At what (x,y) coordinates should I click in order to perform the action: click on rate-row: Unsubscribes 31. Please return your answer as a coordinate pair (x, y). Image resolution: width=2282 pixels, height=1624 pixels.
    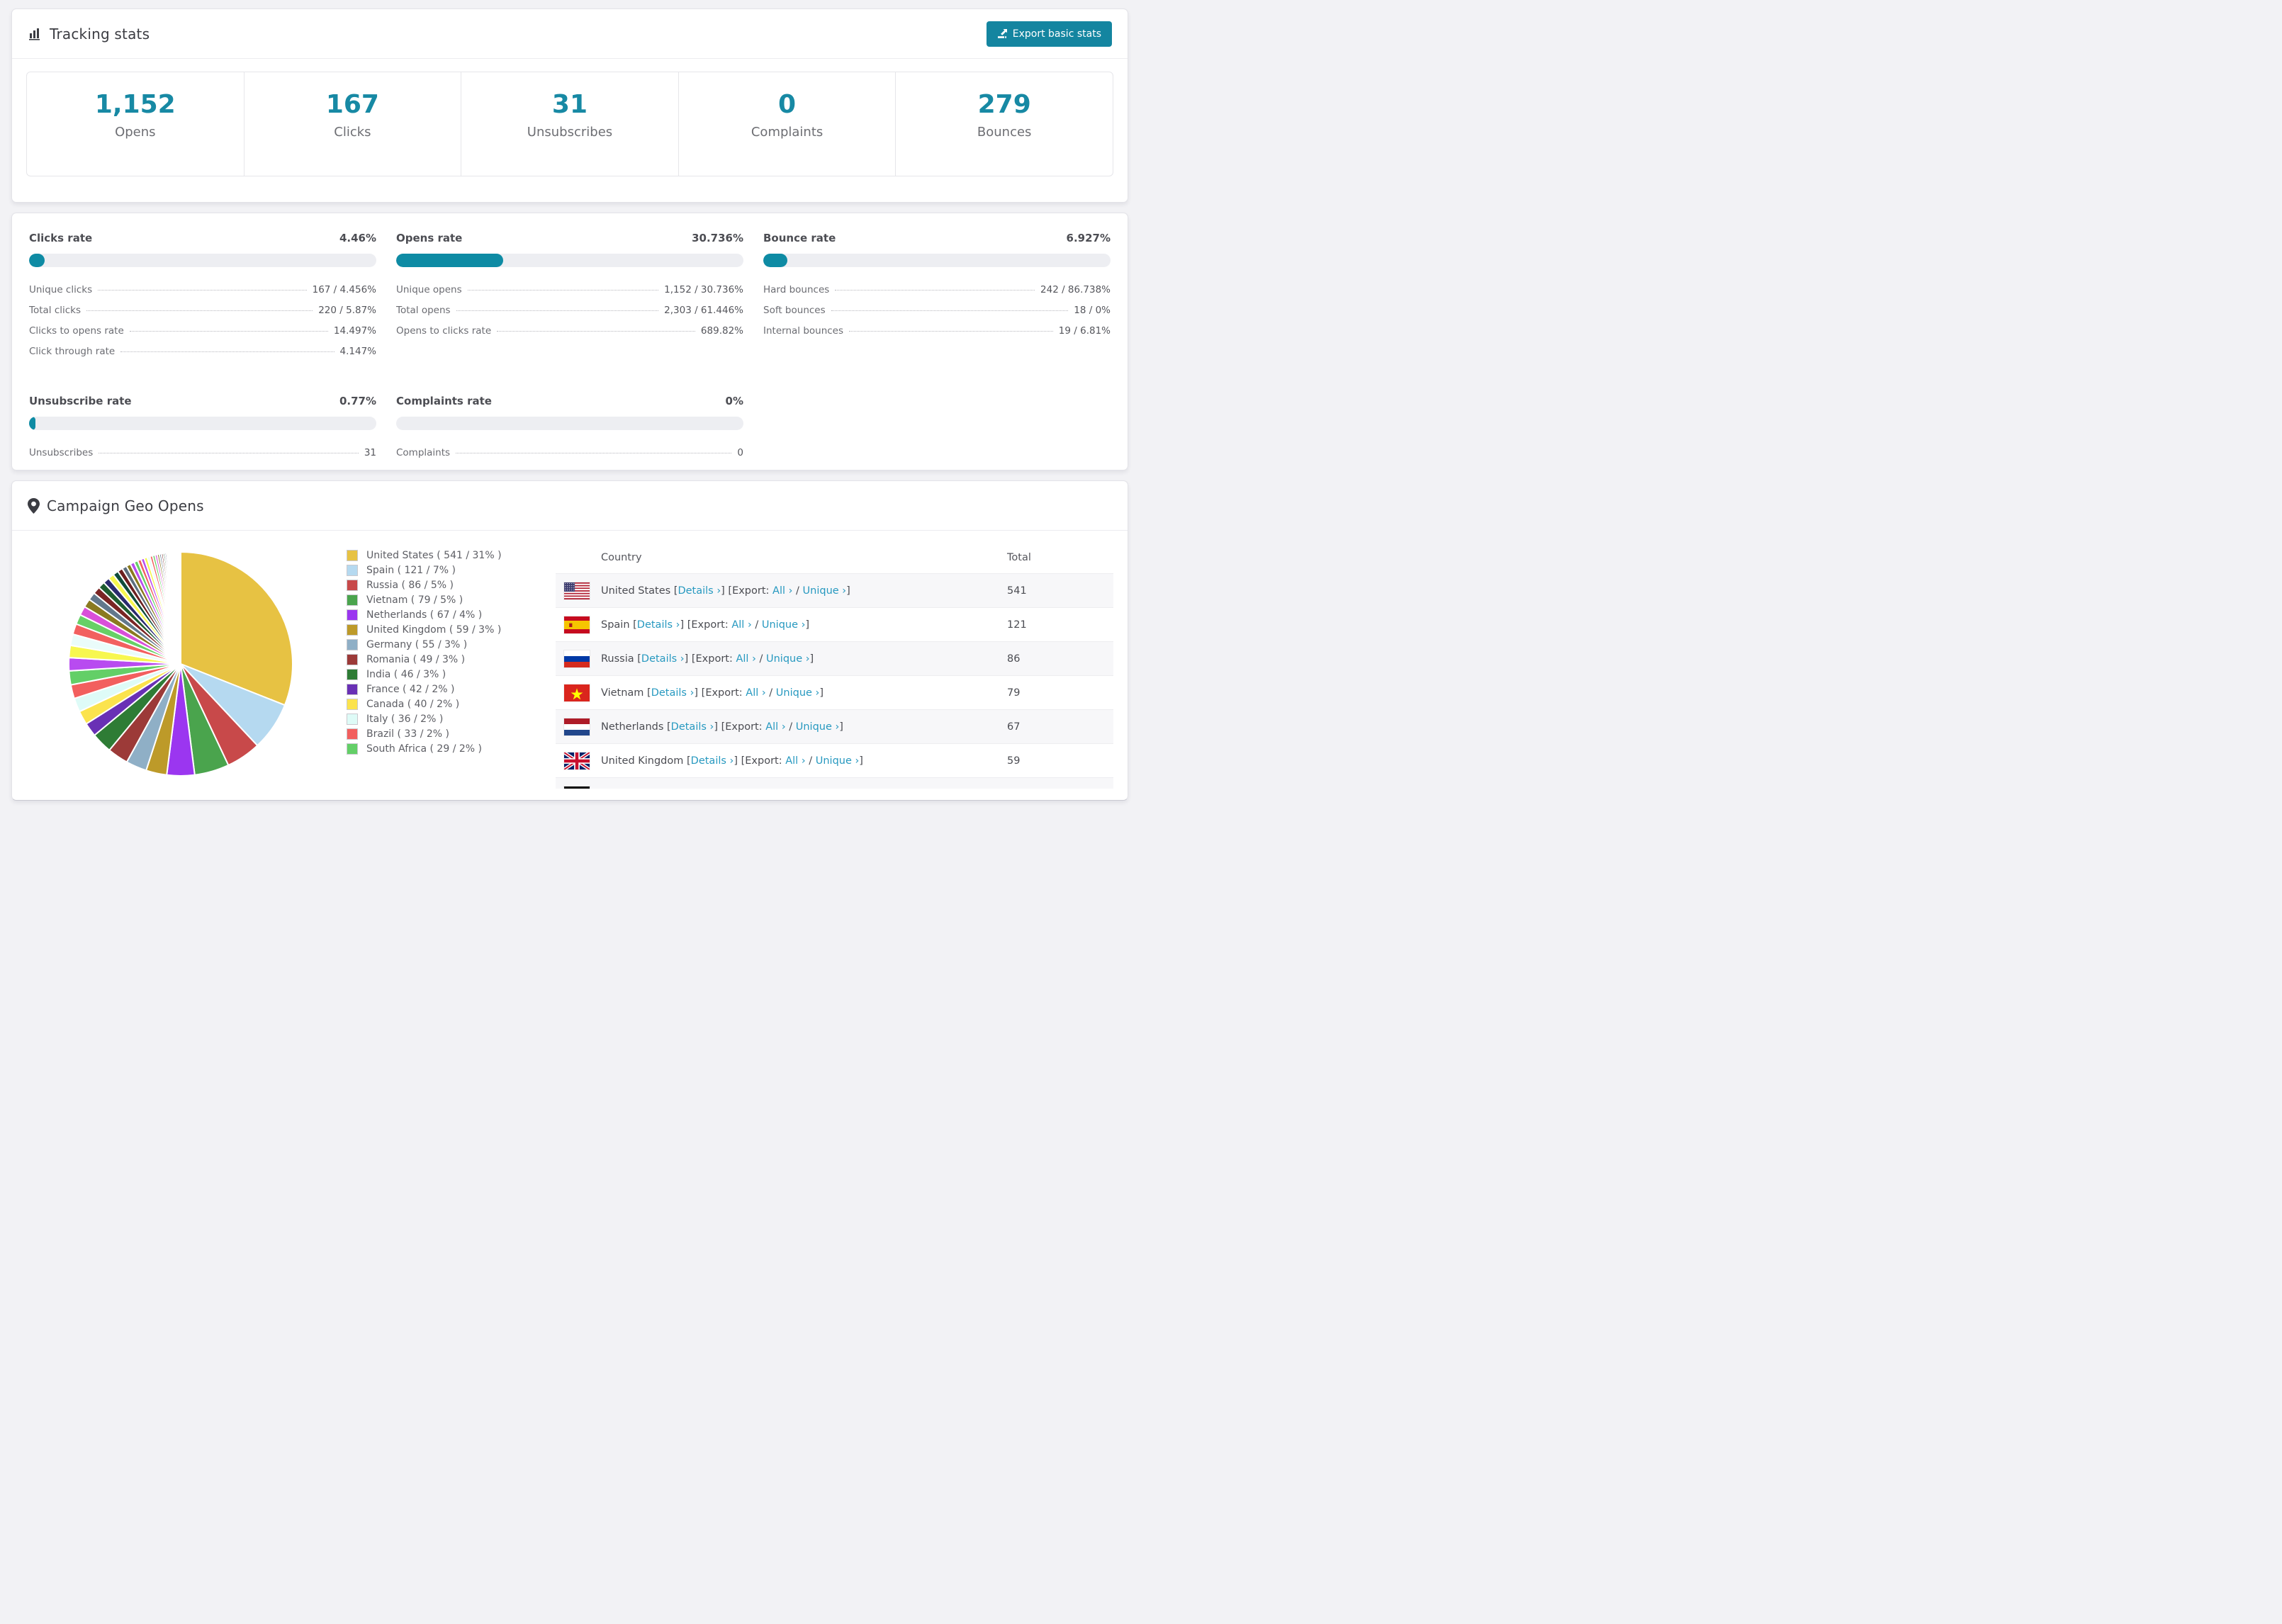
    Looking at the image, I should click on (202, 452).